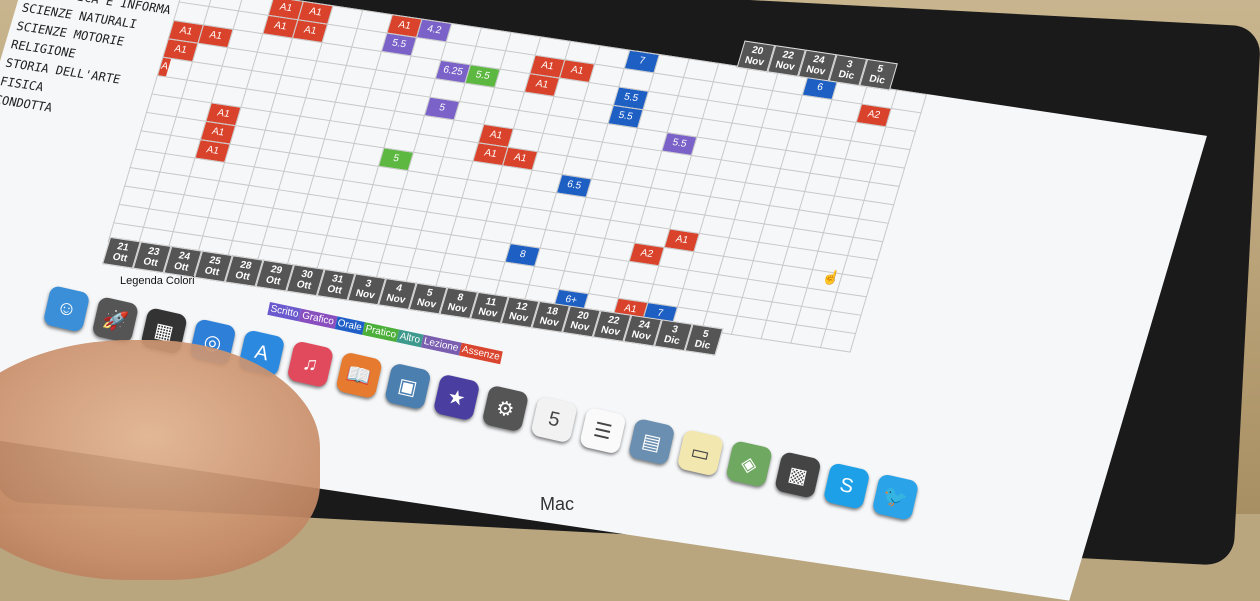 Image resolution: width=1260 pixels, height=601 pixels. What do you see at coordinates (602, 430) in the screenshot?
I see `reminders-icon: ☰` at bounding box center [602, 430].